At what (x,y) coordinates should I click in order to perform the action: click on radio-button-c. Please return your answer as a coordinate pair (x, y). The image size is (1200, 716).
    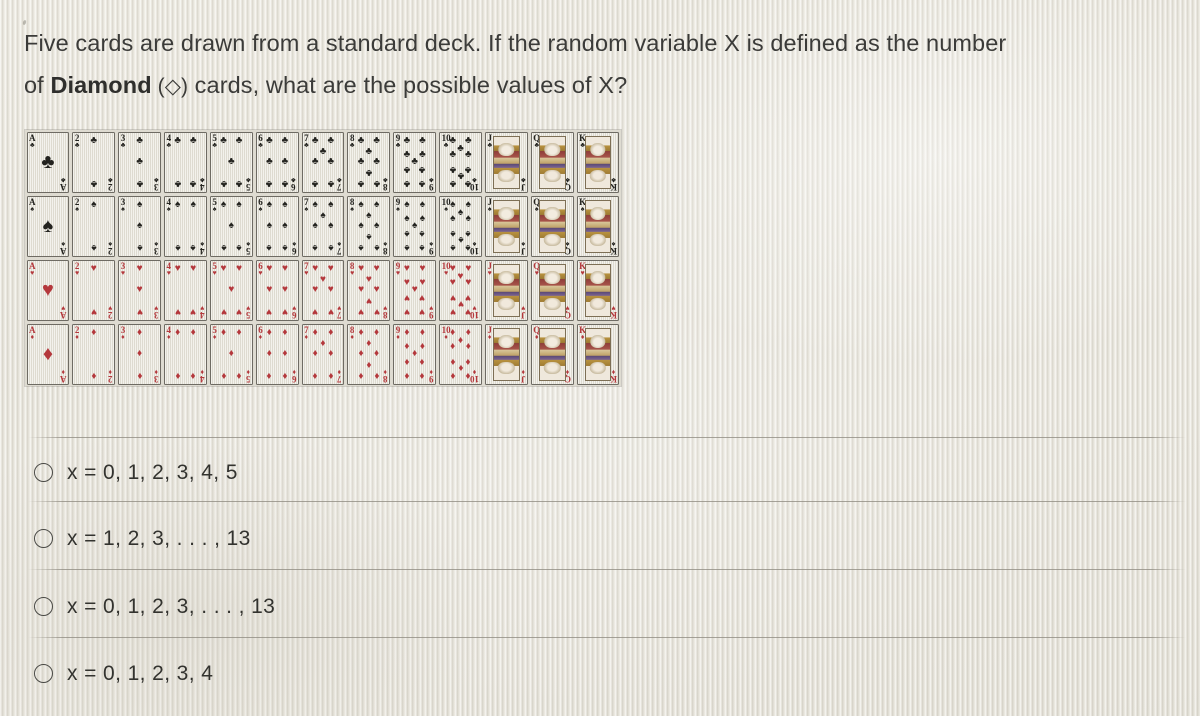
    Looking at the image, I should click on (43, 606).